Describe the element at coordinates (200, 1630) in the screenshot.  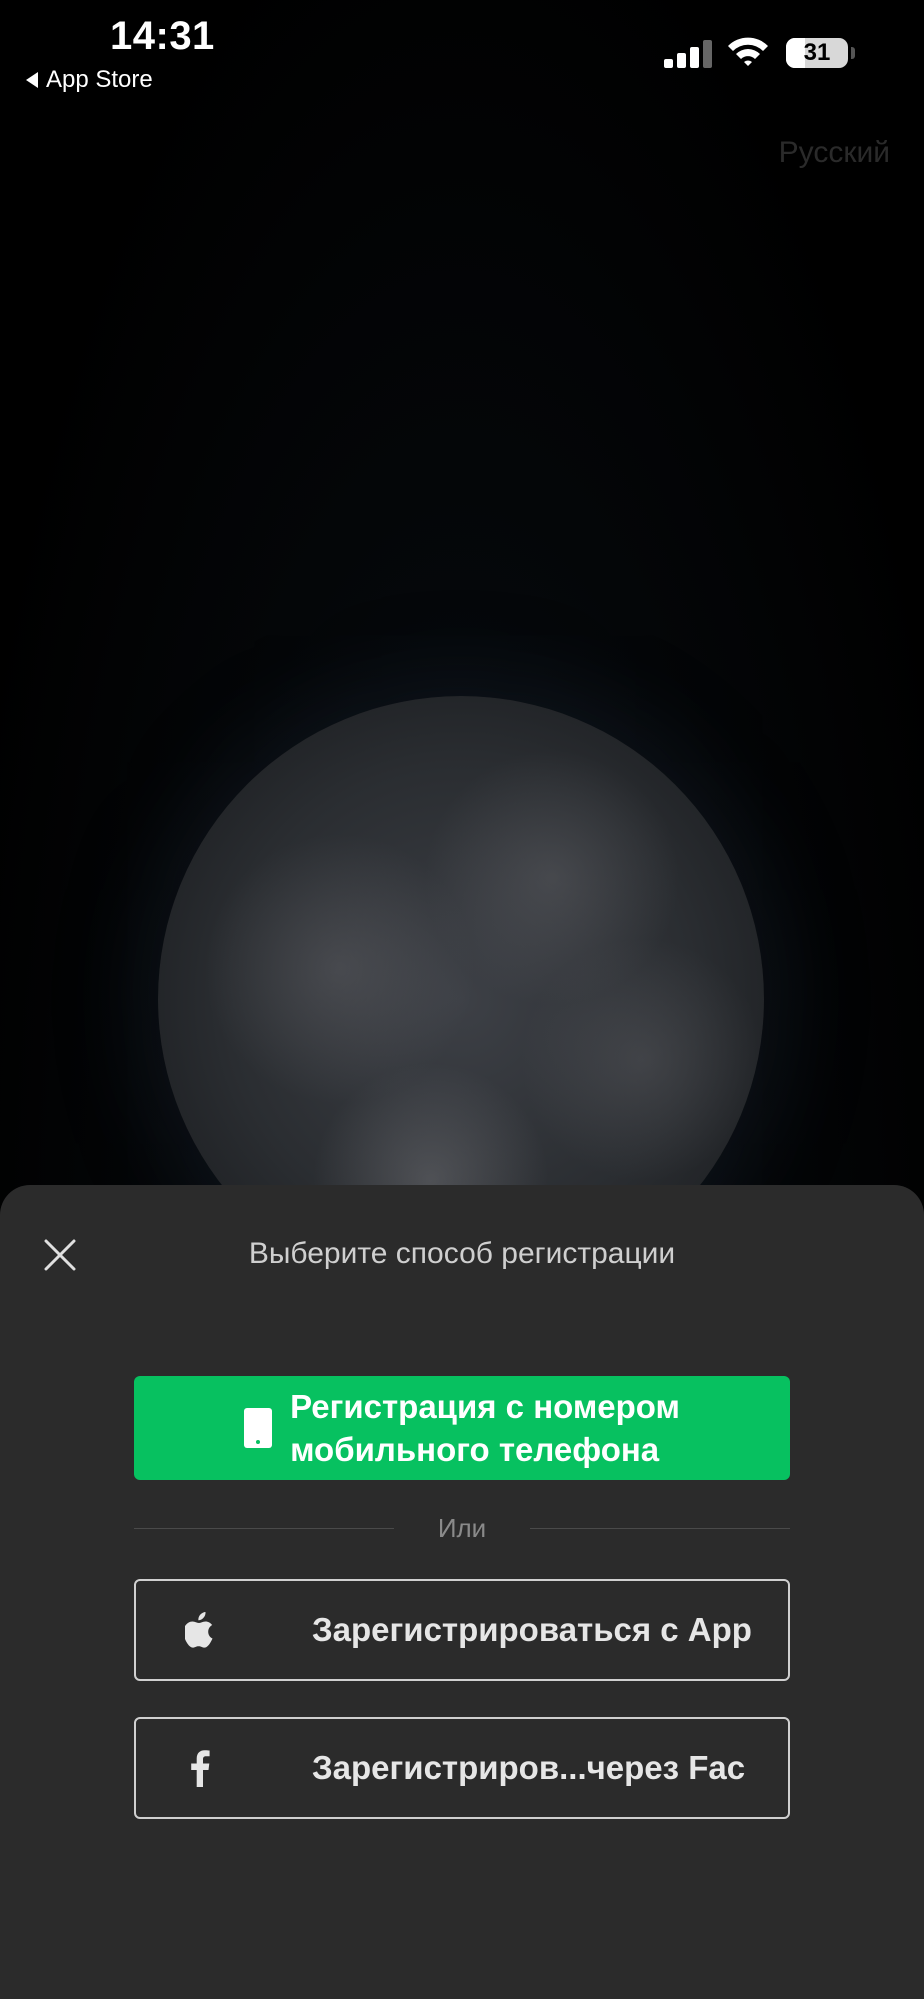
I see `apple-icon` at that location.